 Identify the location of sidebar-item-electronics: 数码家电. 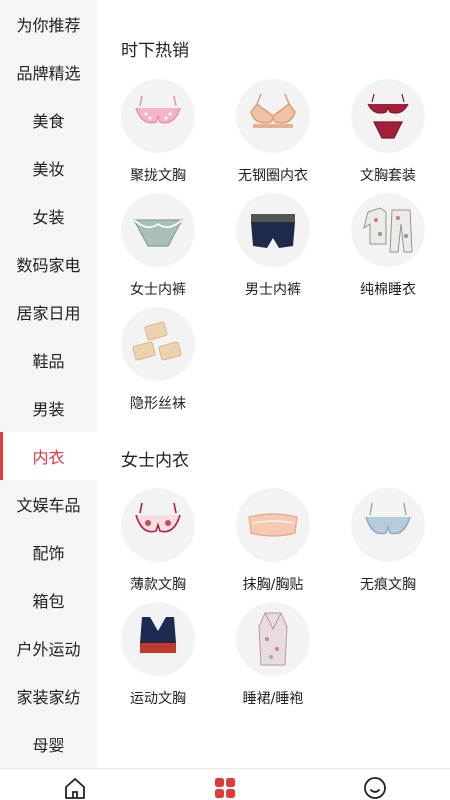
(48, 264).